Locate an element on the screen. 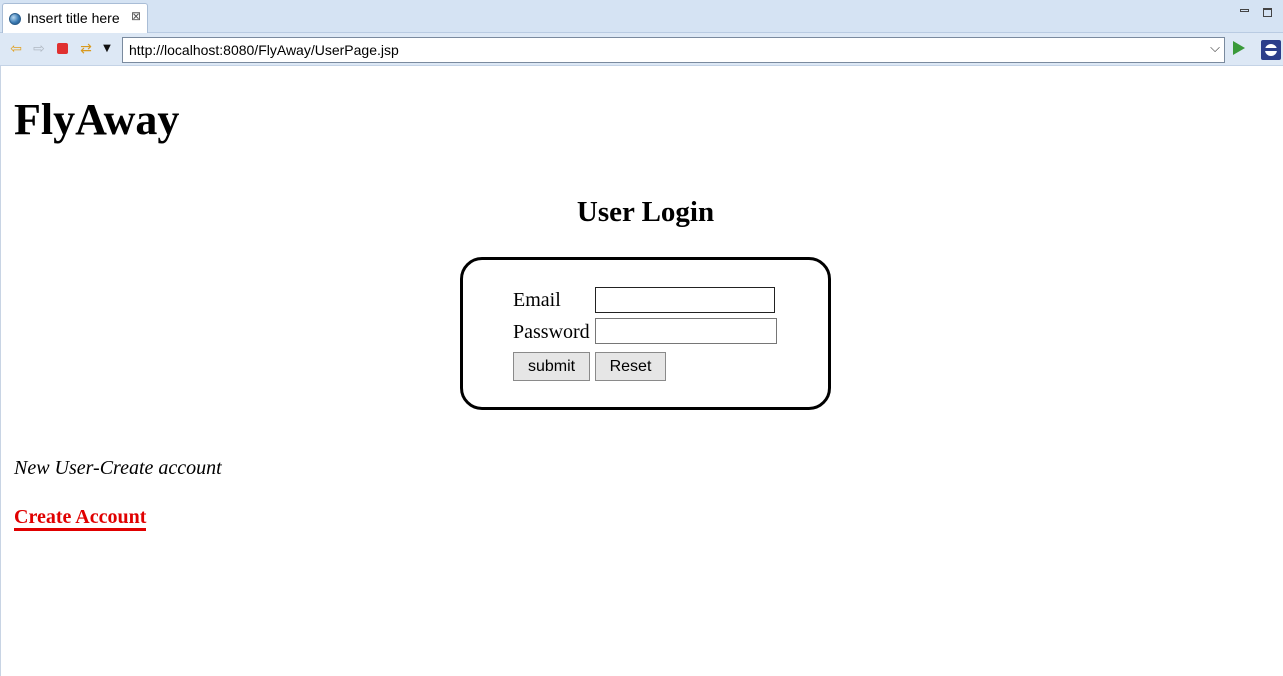  dropdown-icon: ▼ is located at coordinates (107, 49).